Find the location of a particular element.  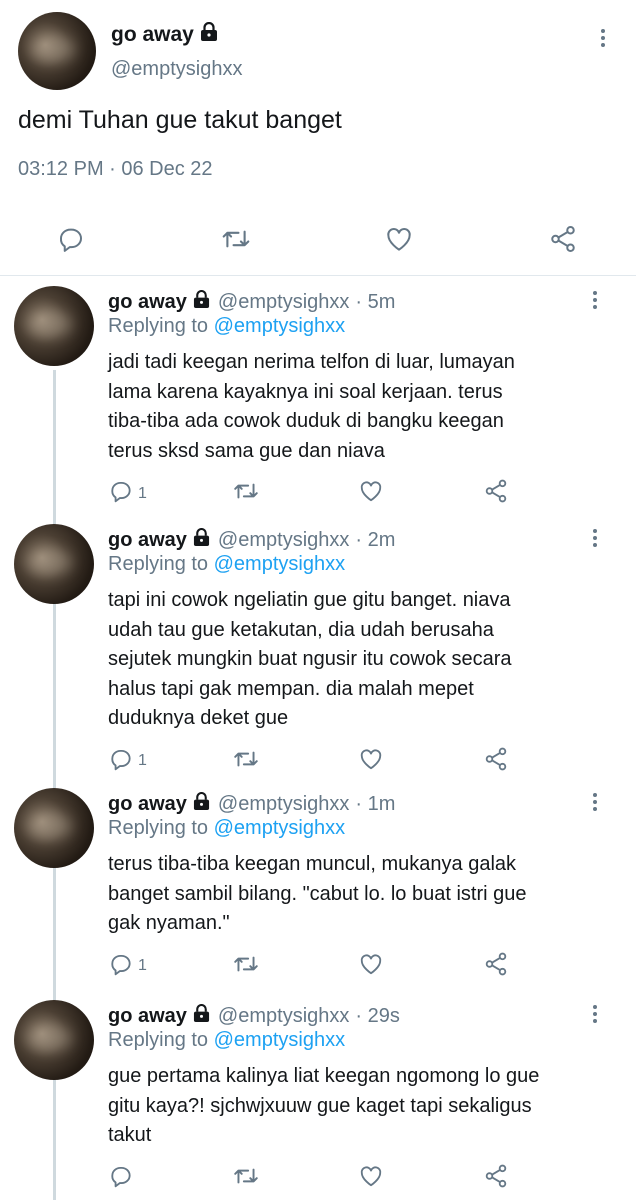

reply-text-line: duduknya deket gue is located at coordinates (198, 718).